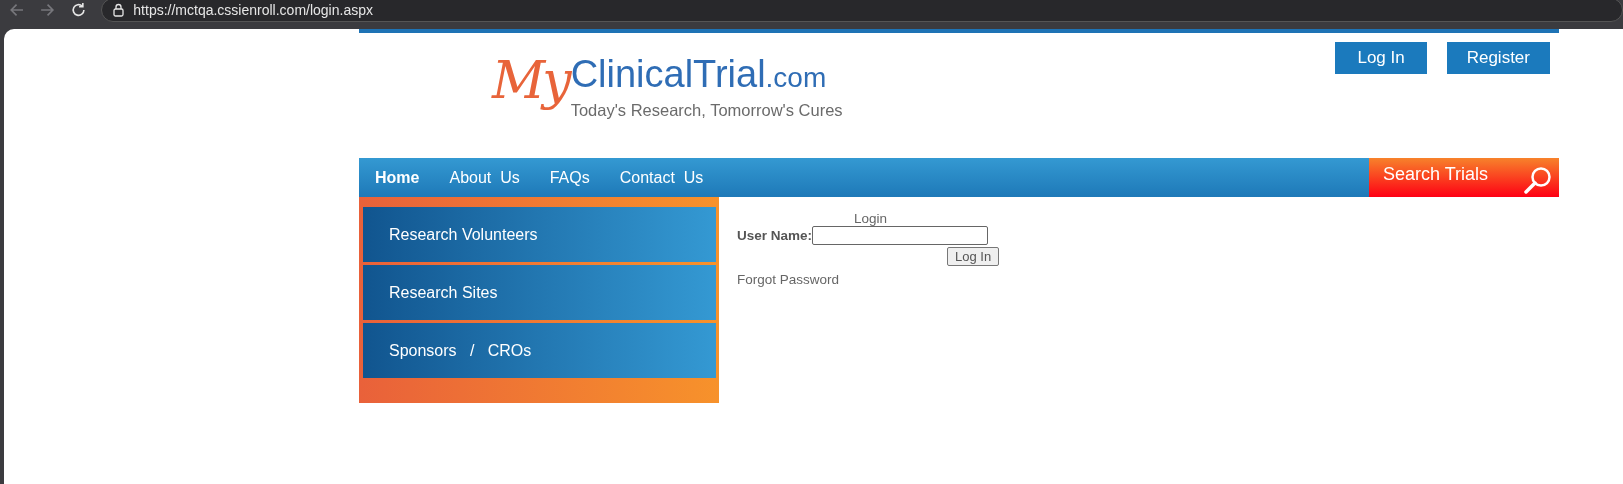 This screenshot has height=484, width=1623. Describe the element at coordinates (530, 80) in the screenshot. I see `logo-script: My` at that location.